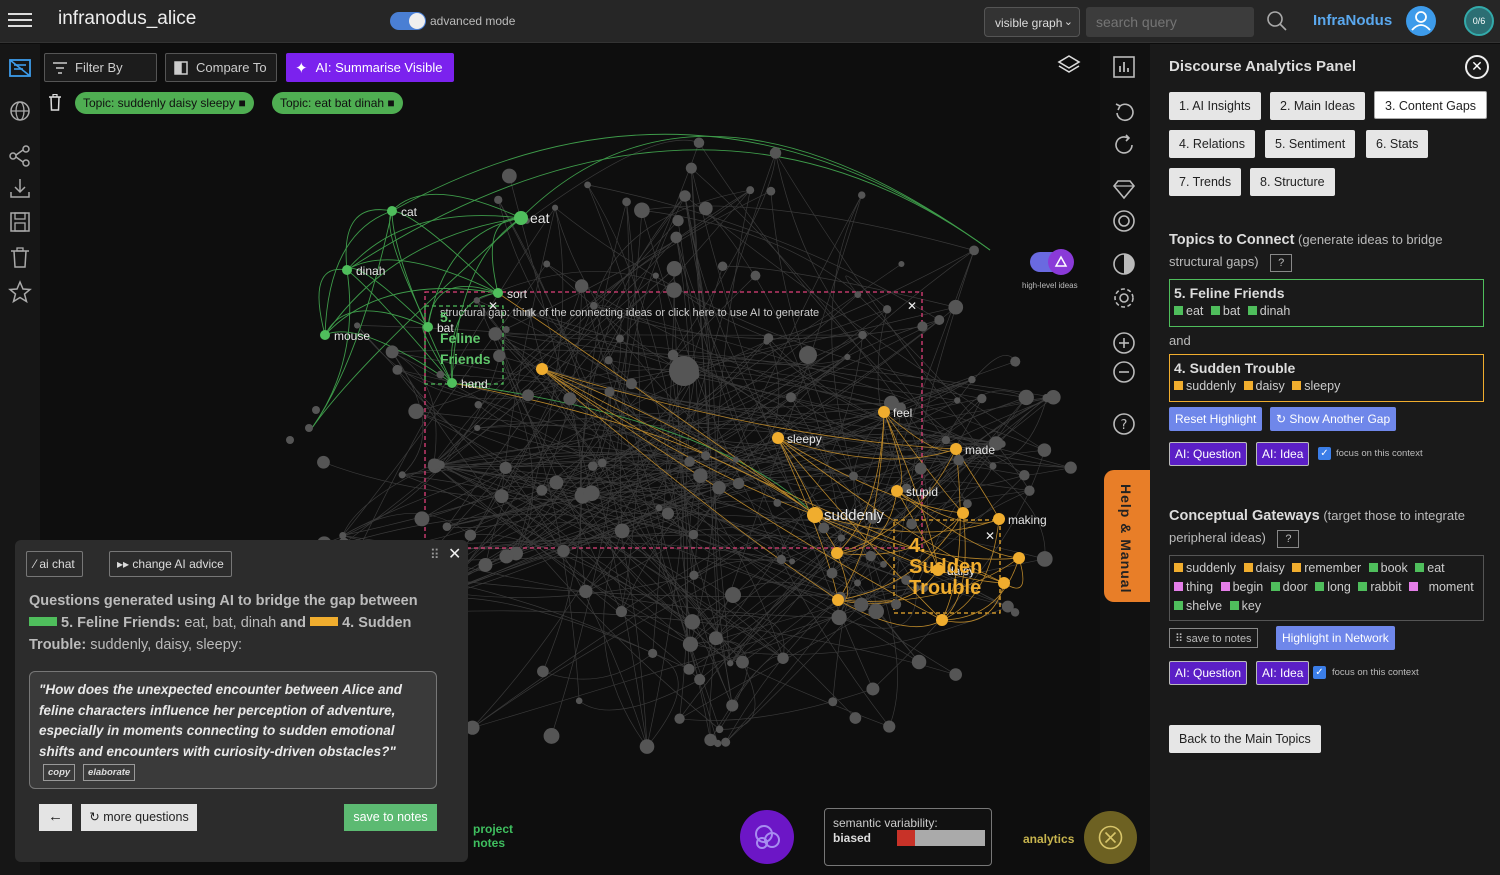 This screenshot has width=1500, height=875. What do you see at coordinates (20, 68) in the screenshot?
I see `text-view-icon` at bounding box center [20, 68].